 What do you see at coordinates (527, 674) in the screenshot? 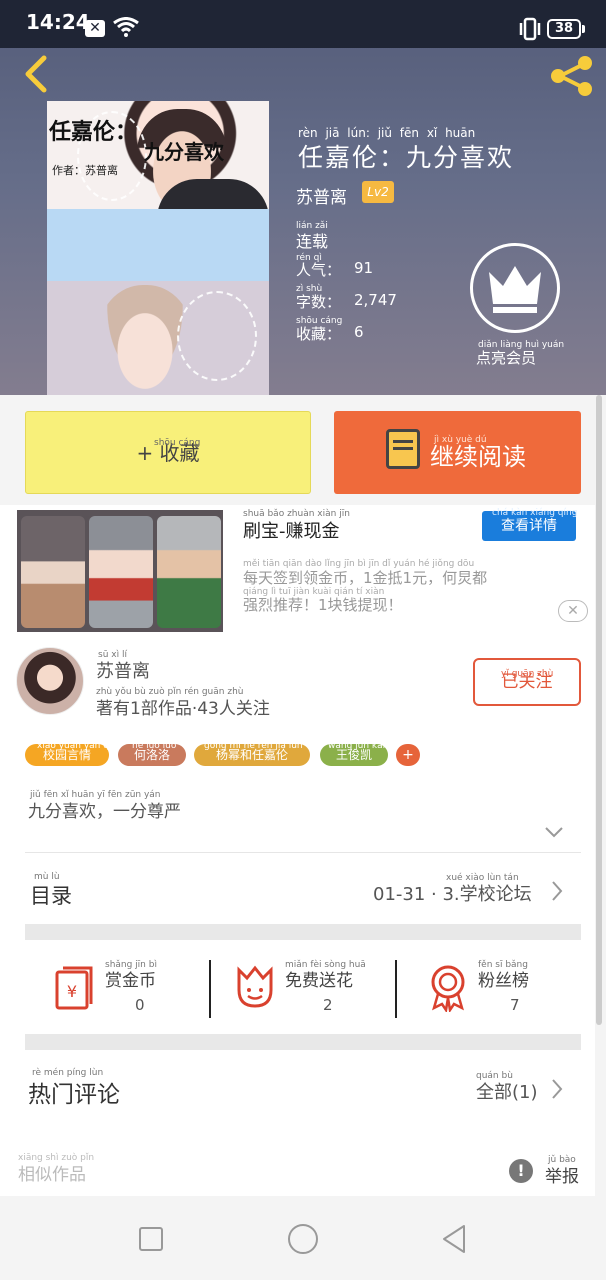
I see `follow-pinyin: yǐ guān zhù` at bounding box center [527, 674].